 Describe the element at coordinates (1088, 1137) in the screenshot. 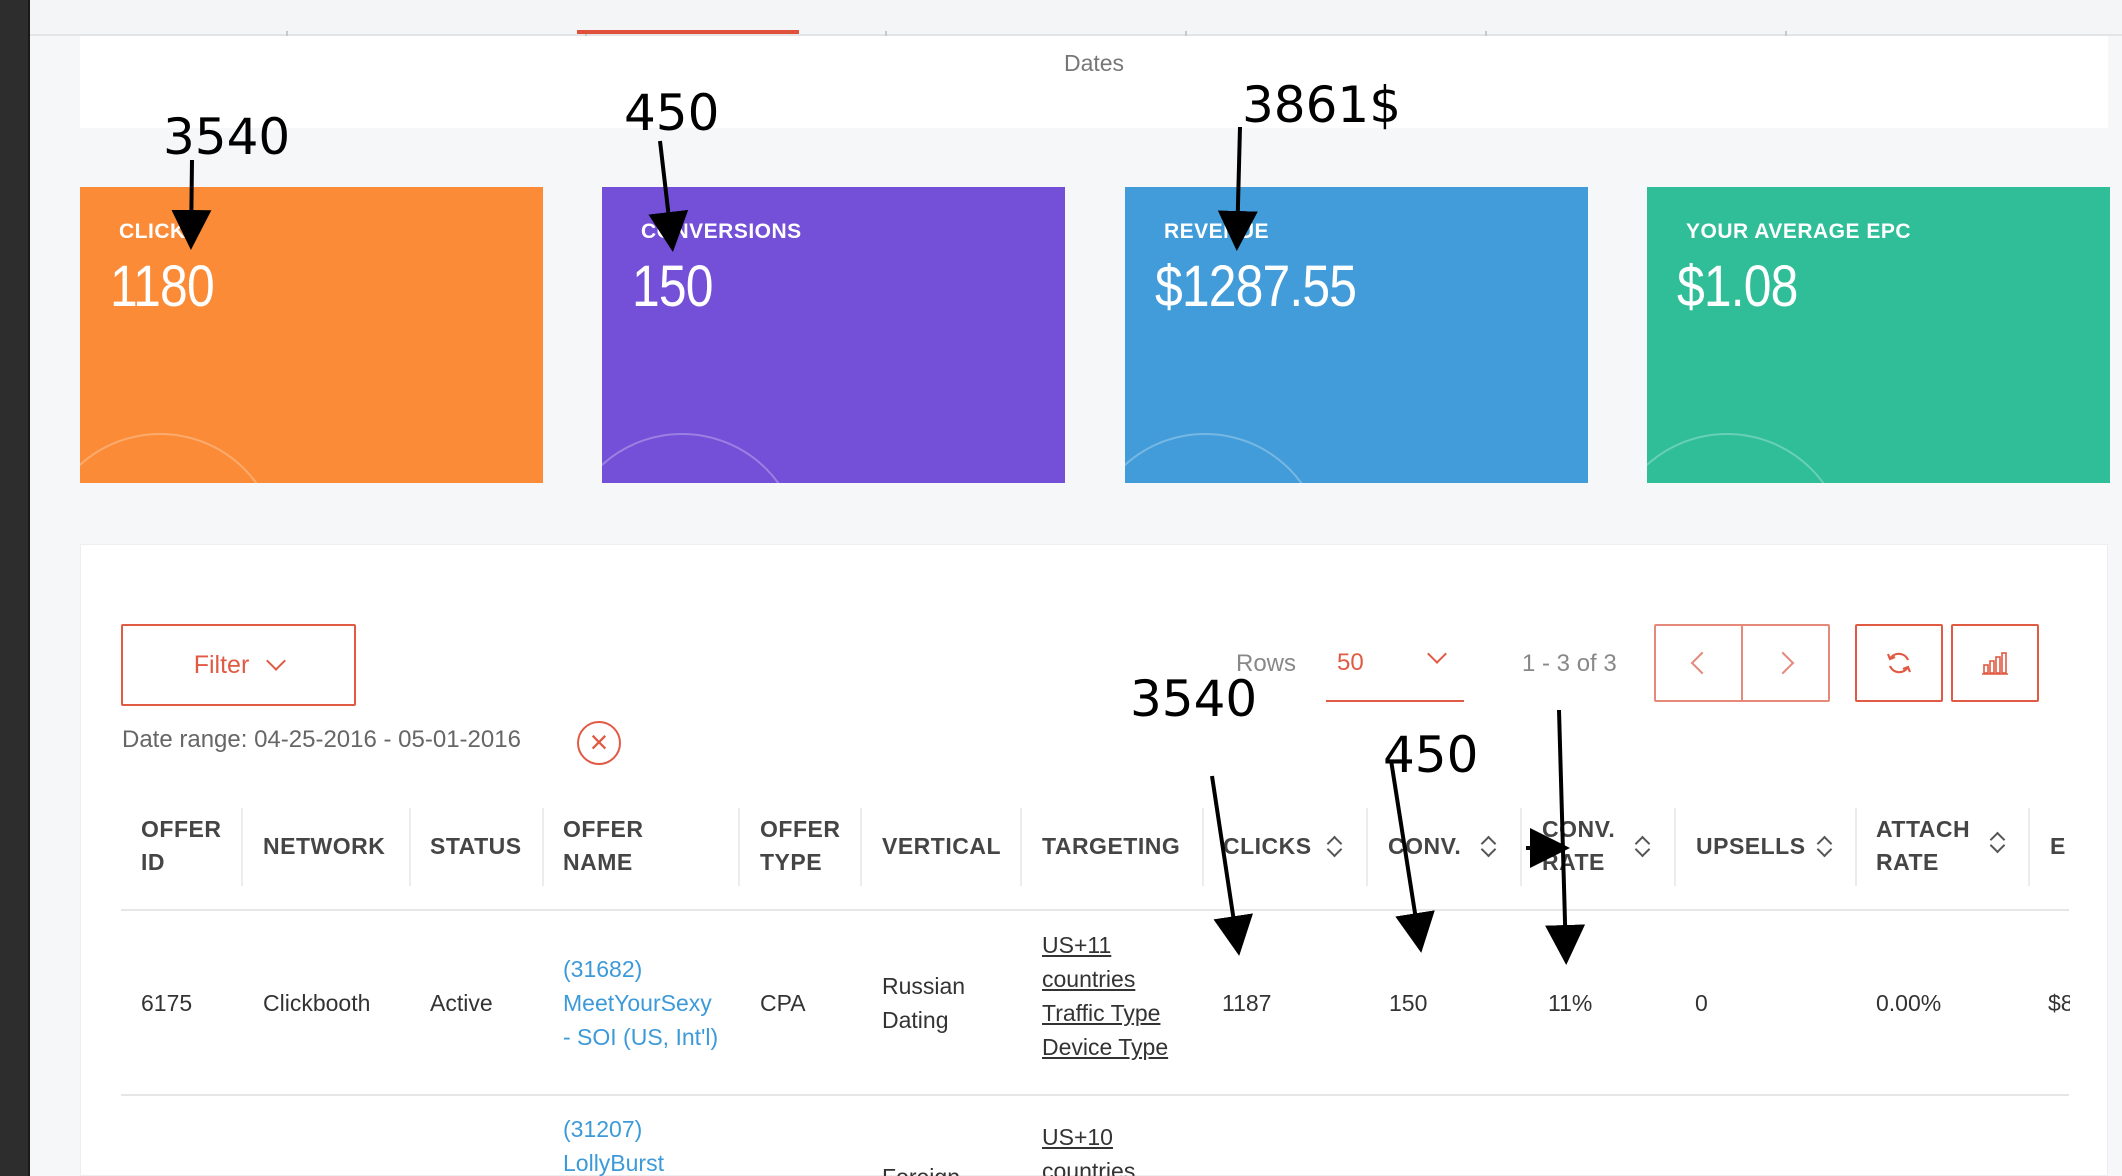

I see `targeting-link: US+10` at that location.